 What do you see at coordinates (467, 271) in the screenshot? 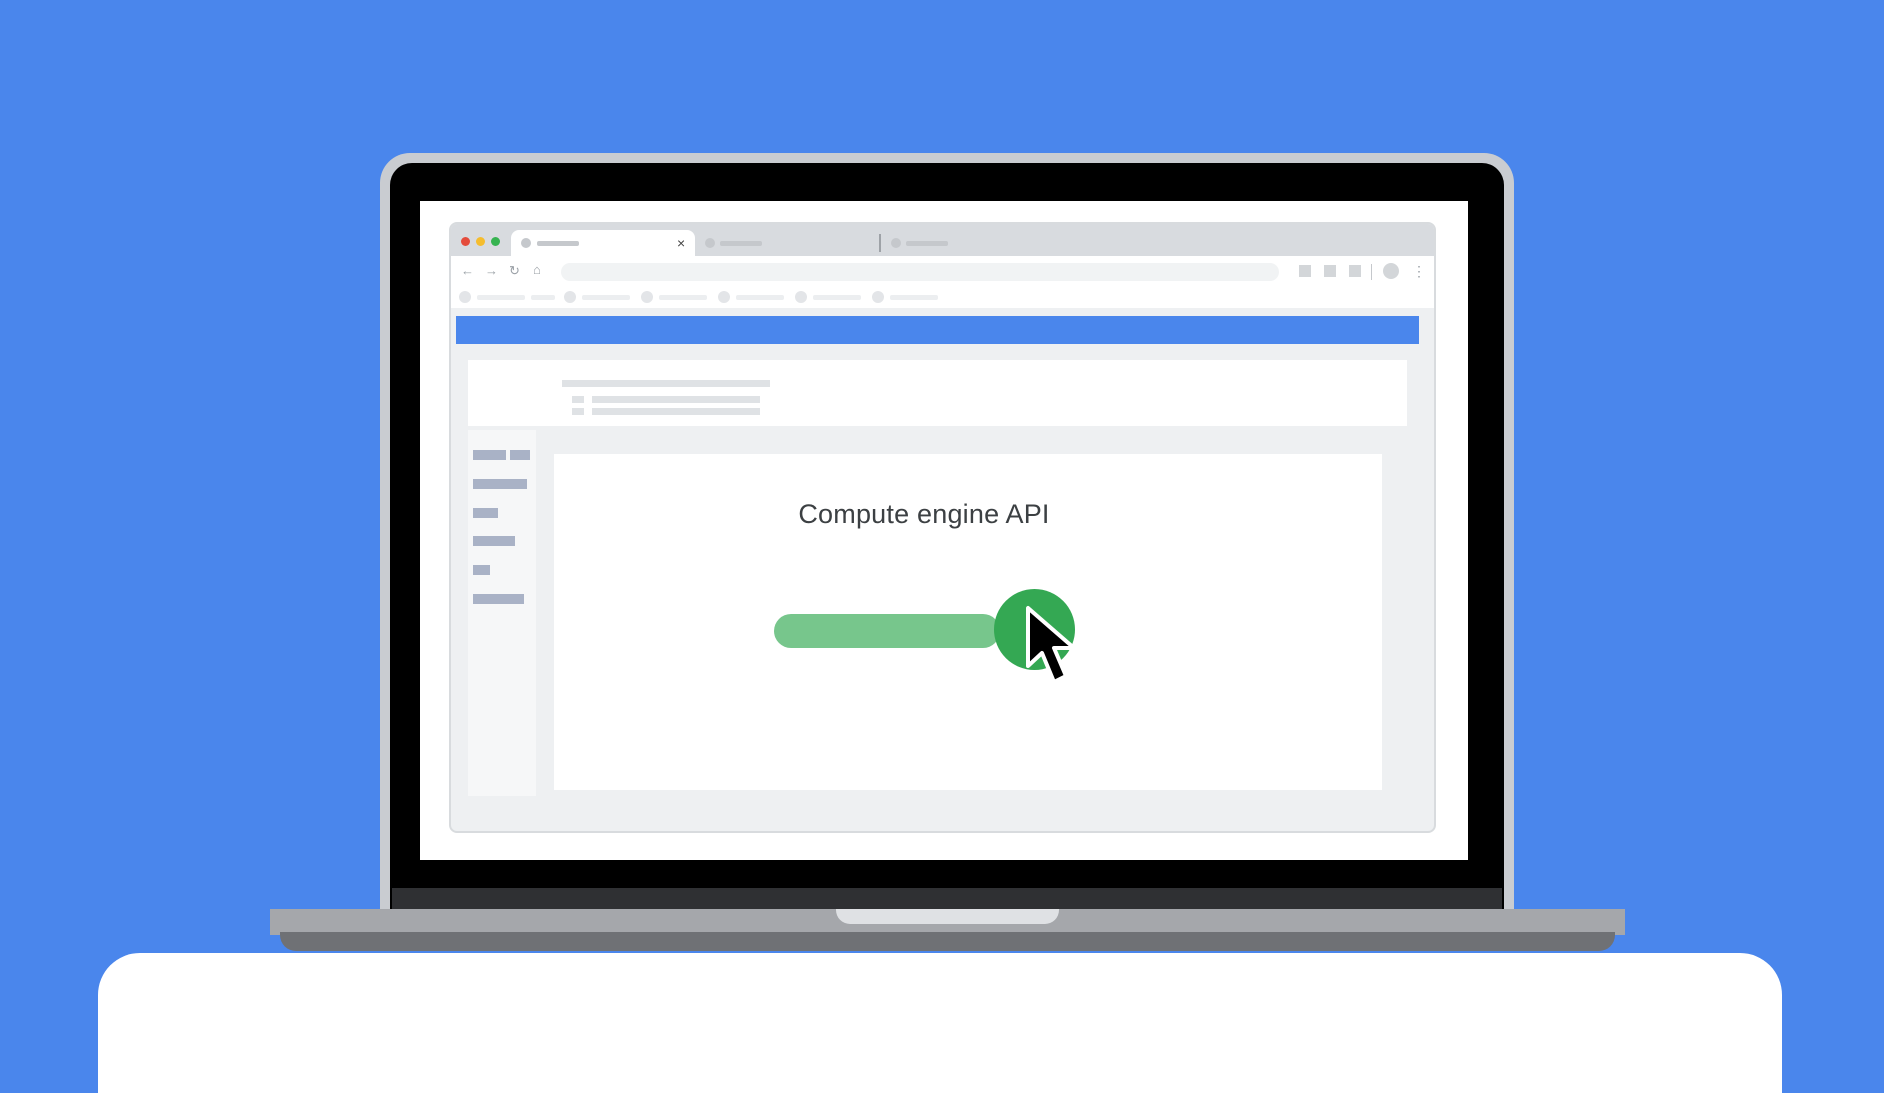
I see `back-arrow-icon: ←` at bounding box center [467, 271].